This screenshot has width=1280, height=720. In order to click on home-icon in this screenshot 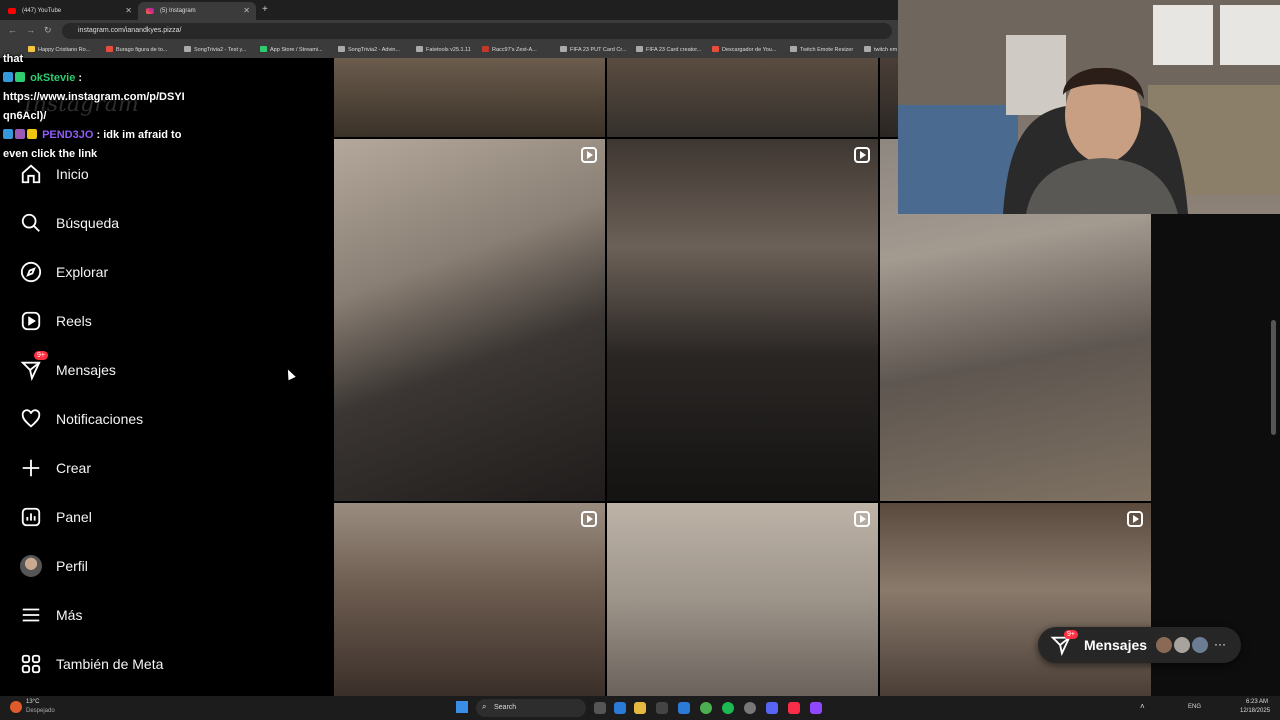, I will do `click(31, 174)`.